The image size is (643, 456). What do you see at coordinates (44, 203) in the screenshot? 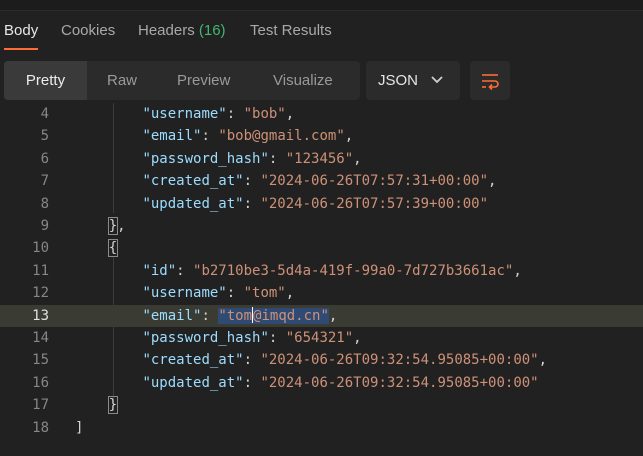
I see `line-number: 8` at bounding box center [44, 203].